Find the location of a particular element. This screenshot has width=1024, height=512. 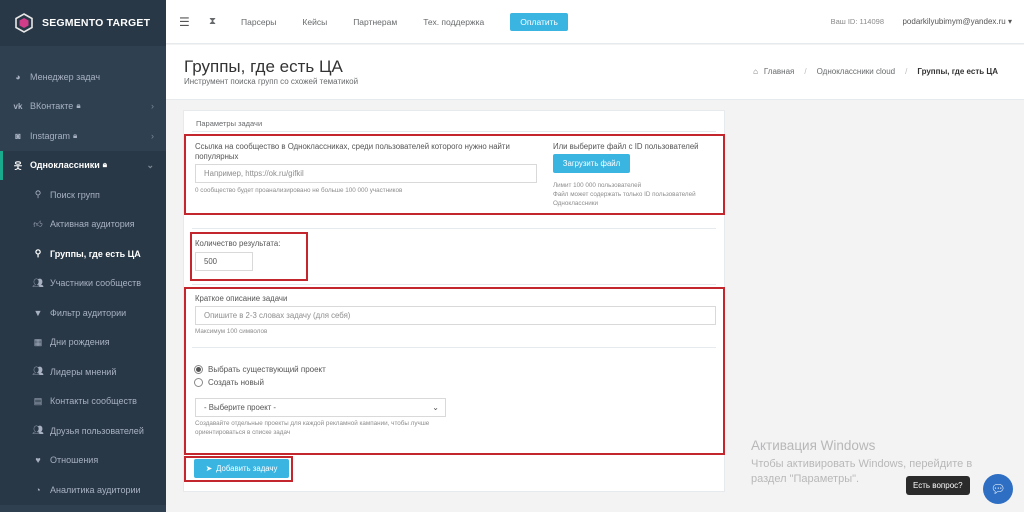

project-select: - Выберите проект - ⌄ is located at coordinates (320, 407).